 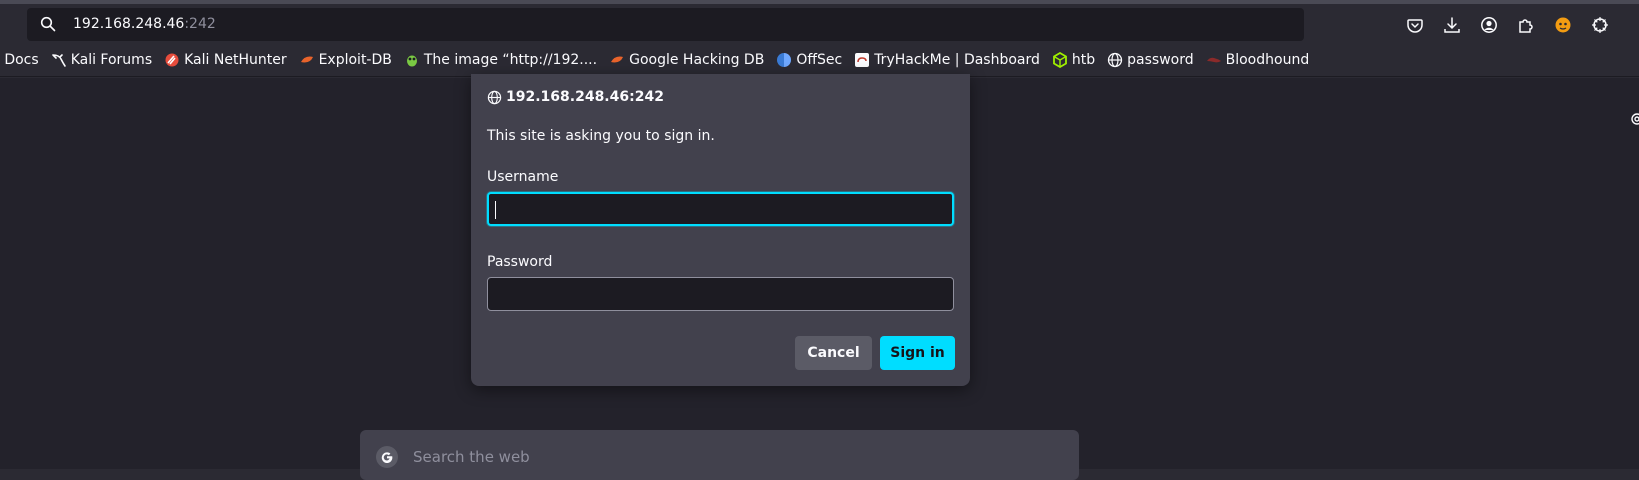 I want to click on gear-icon, so click(x=1634, y=119).